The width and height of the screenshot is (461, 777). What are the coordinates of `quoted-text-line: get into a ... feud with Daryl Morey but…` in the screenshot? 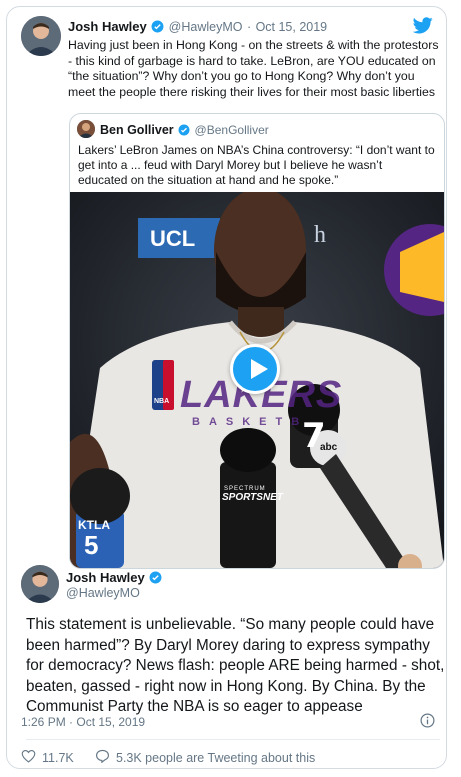 It's located at (230, 165).